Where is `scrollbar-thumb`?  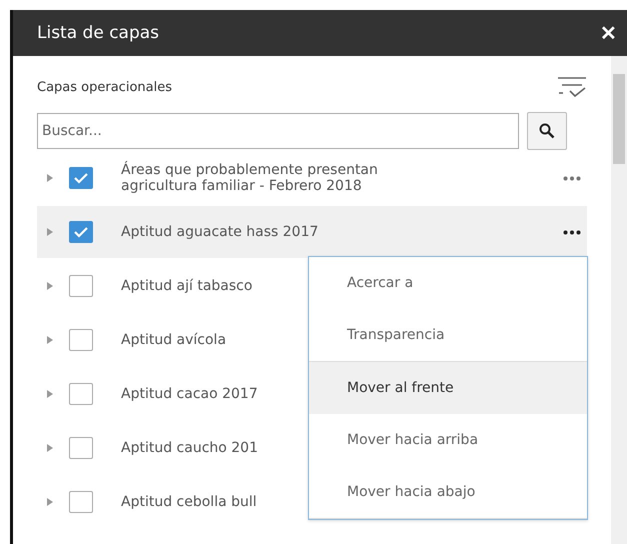
scrollbar-thumb is located at coordinates (619, 119).